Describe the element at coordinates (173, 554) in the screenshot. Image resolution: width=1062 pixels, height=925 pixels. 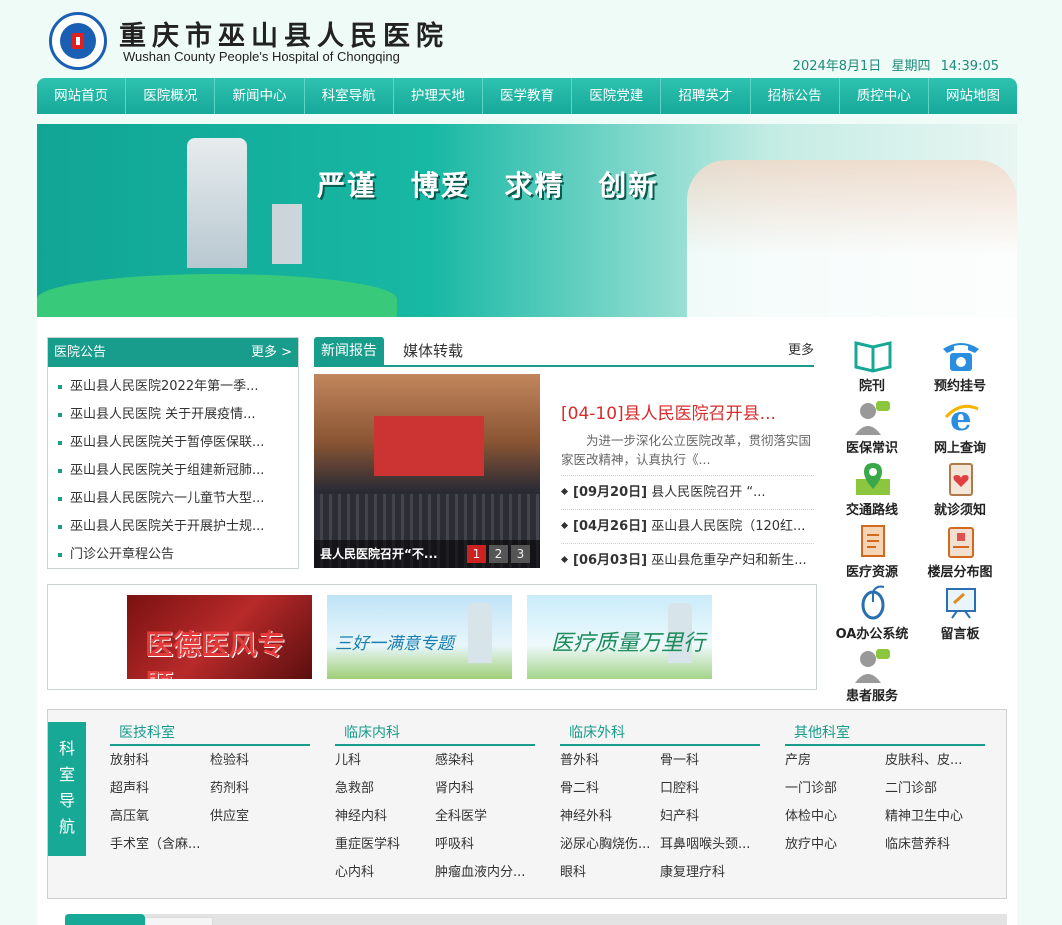
I see `notice-item: 门诊公开章程公告` at that location.